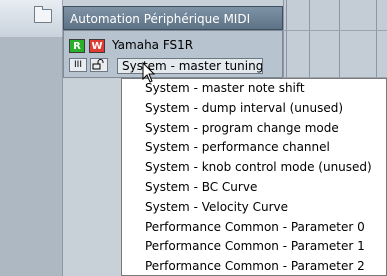 The image size is (387, 276). What do you see at coordinates (254, 188) in the screenshot?
I see `menu-item: System - BC Curve` at bounding box center [254, 188].